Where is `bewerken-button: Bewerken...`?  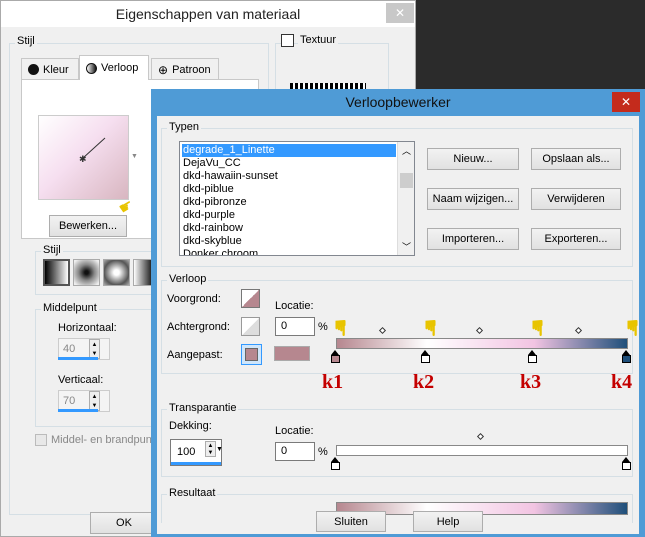
bewerken-button: Bewerken... is located at coordinates (88, 226).